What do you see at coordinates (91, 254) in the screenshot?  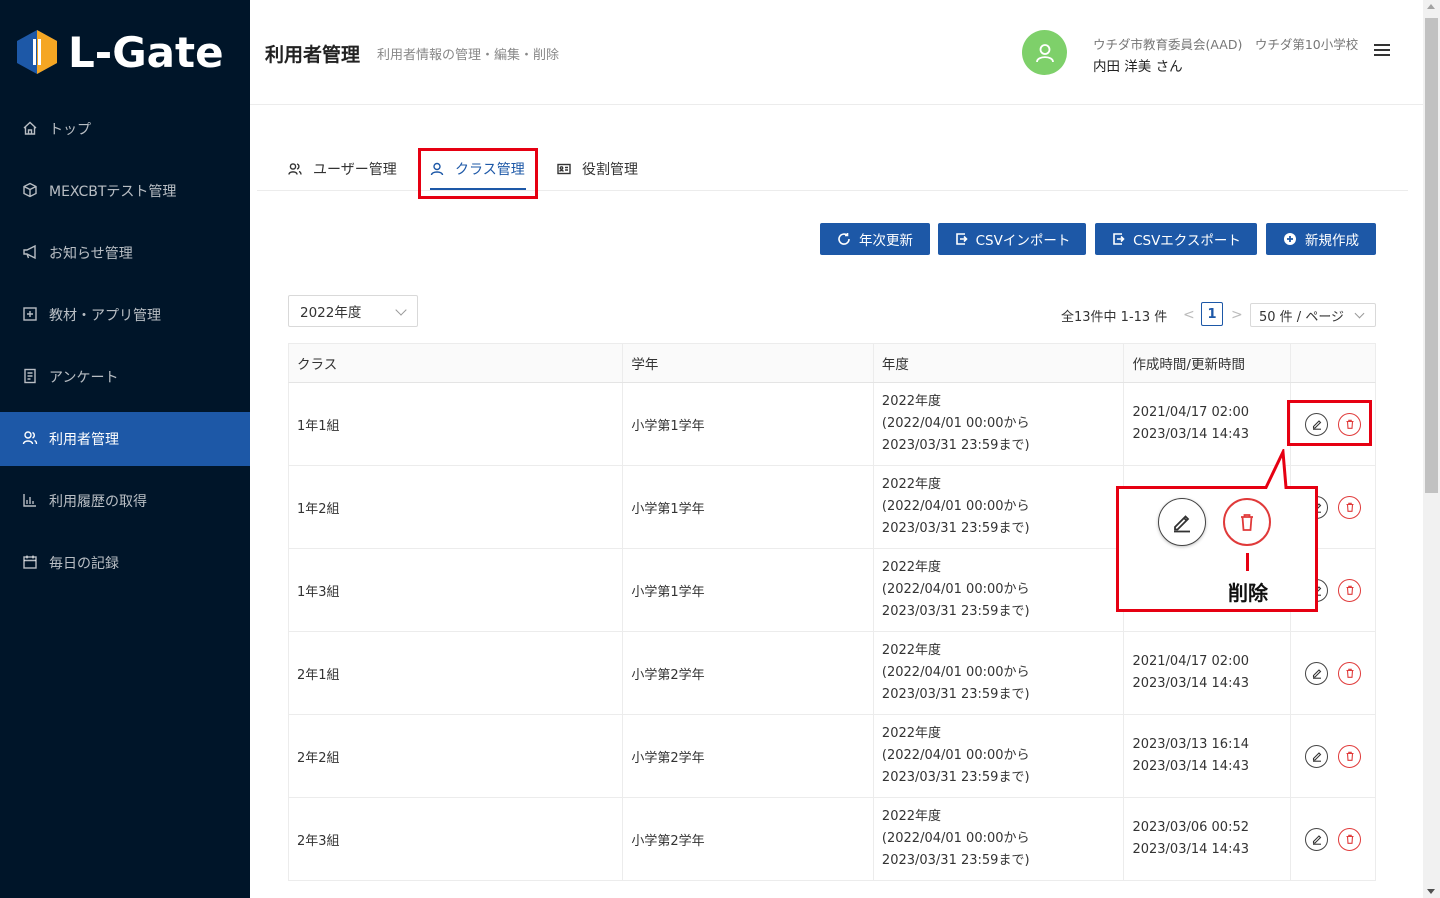 I see `sidebar-item-label: お知らせ管理` at bounding box center [91, 254].